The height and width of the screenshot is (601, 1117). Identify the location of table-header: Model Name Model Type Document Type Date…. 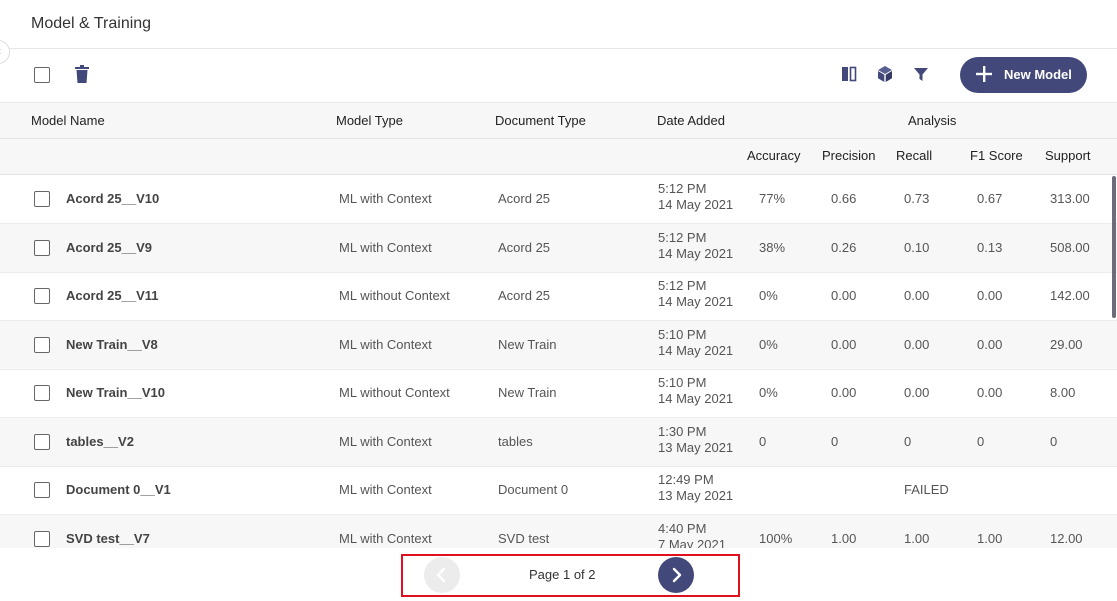
(558, 120).